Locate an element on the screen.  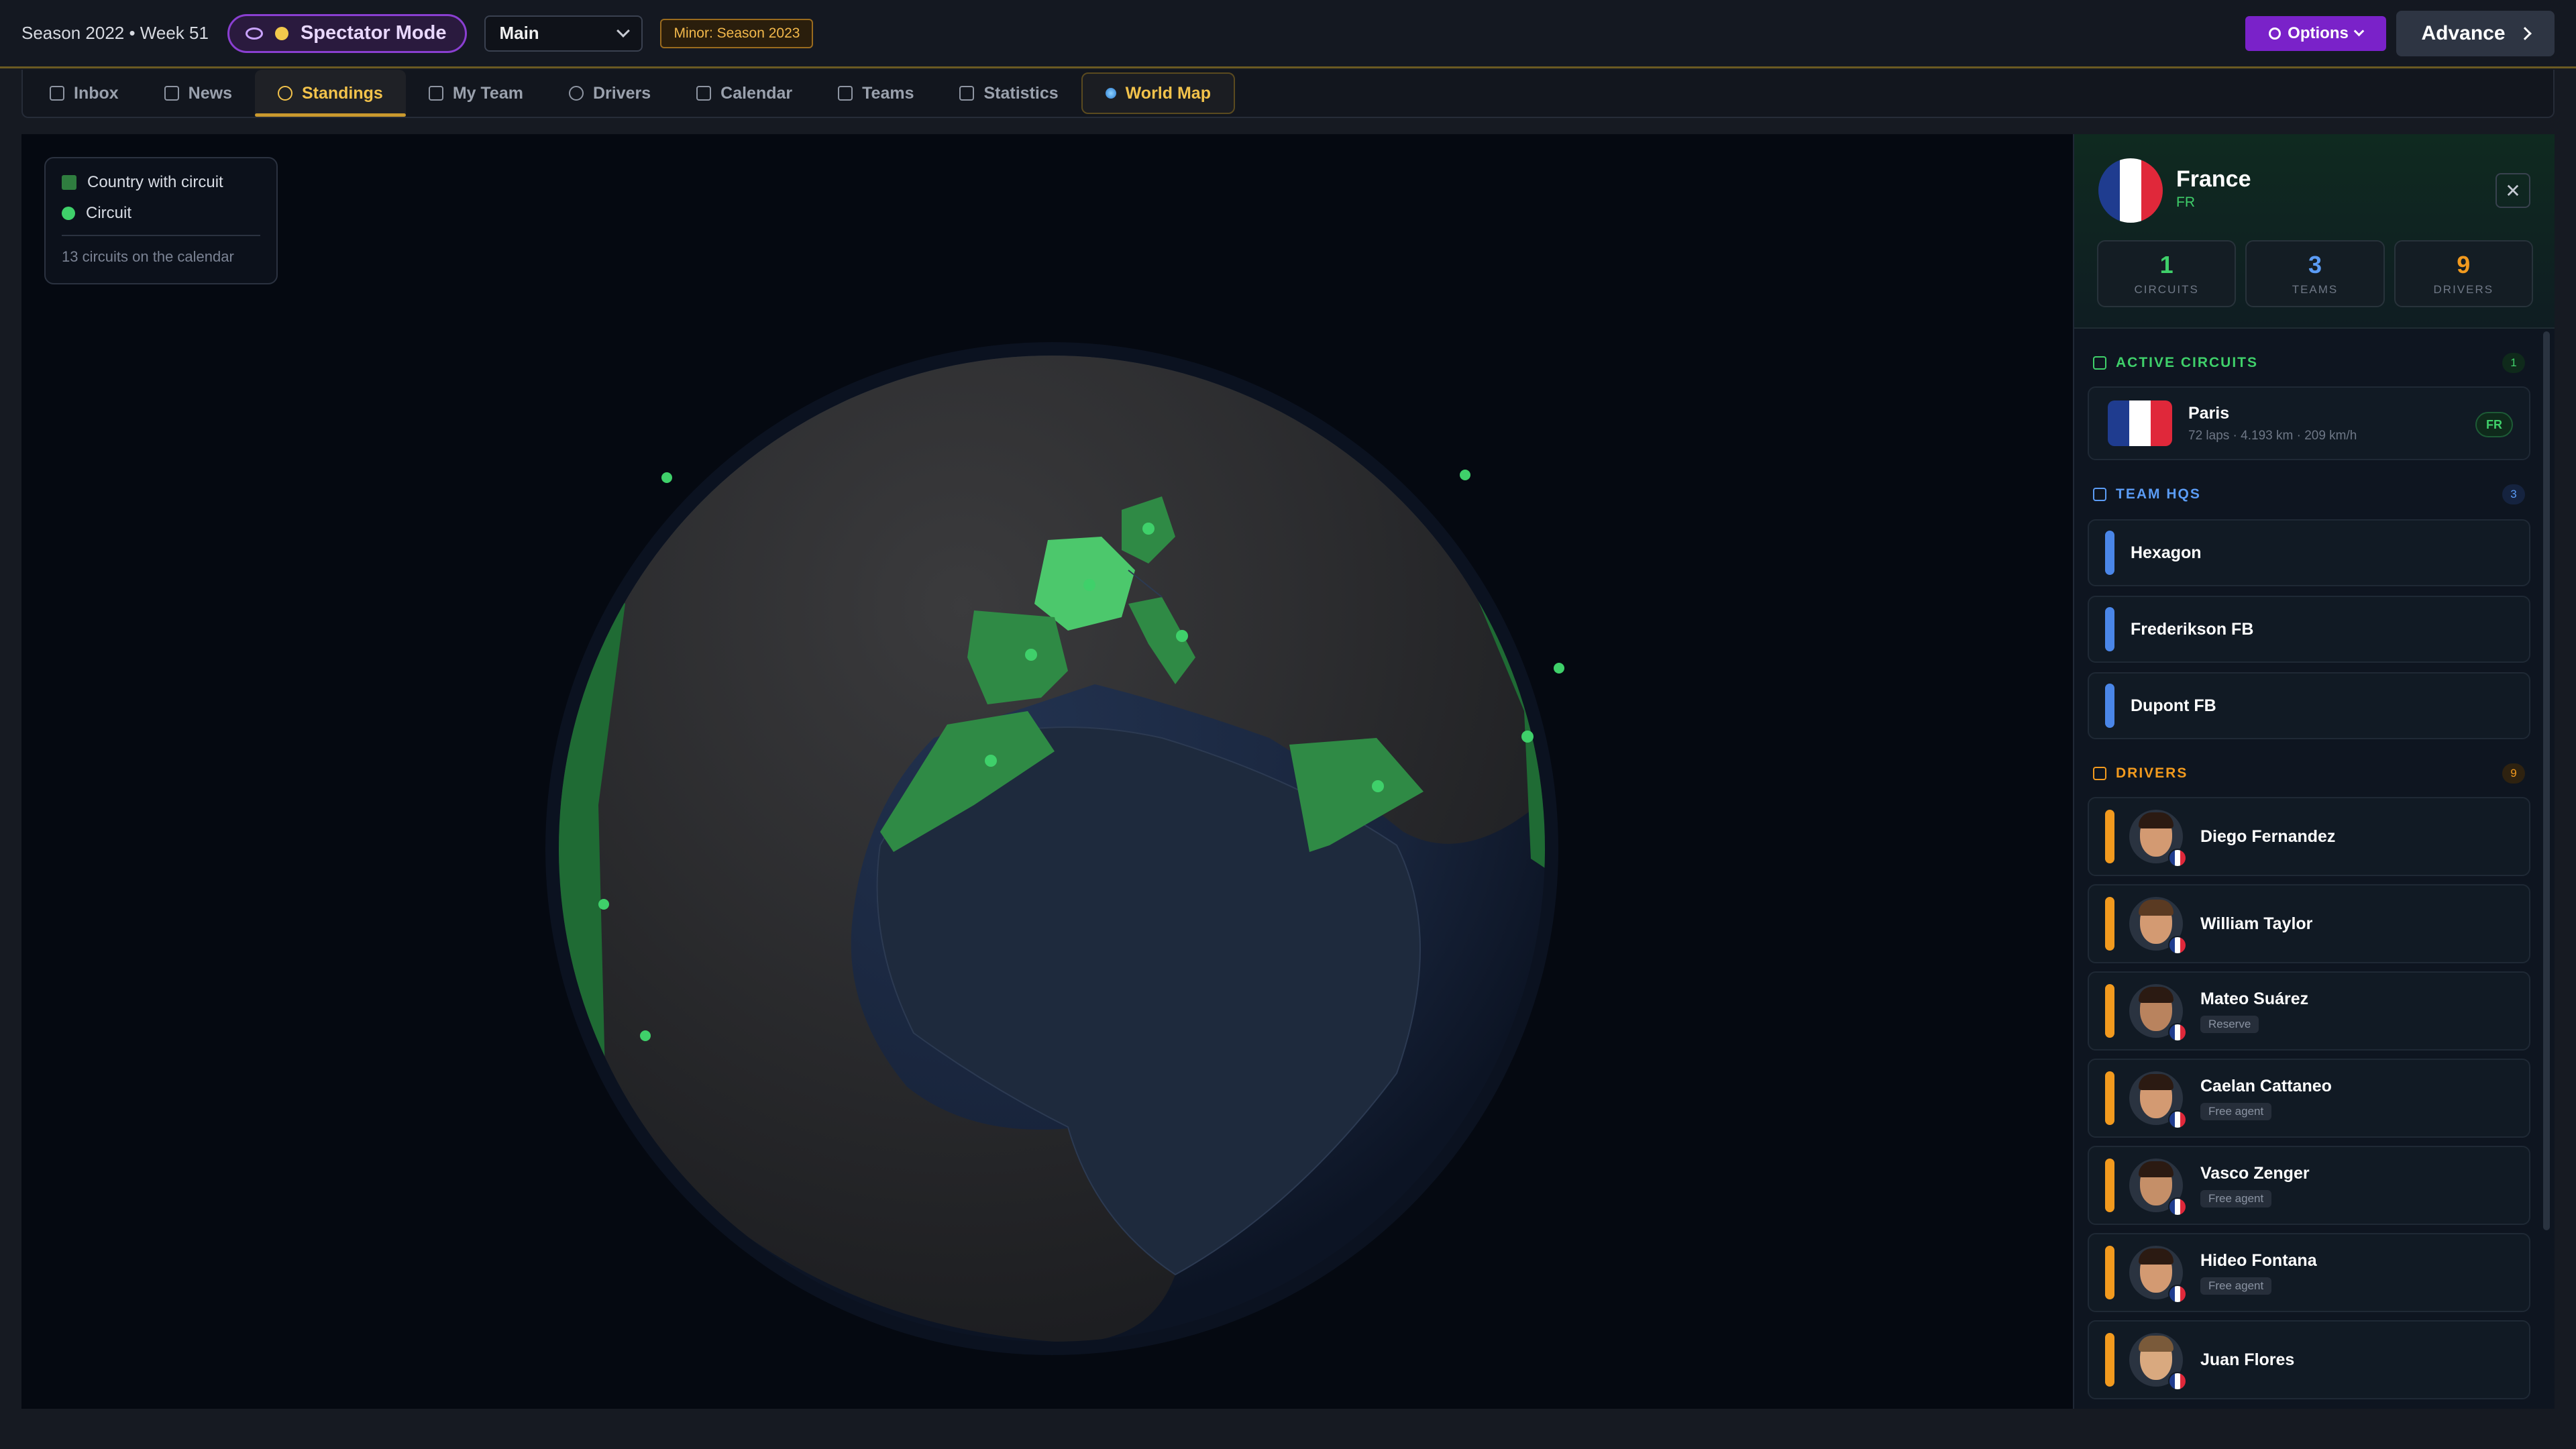
stat-value: 9 is located at coordinates (2464, 264).